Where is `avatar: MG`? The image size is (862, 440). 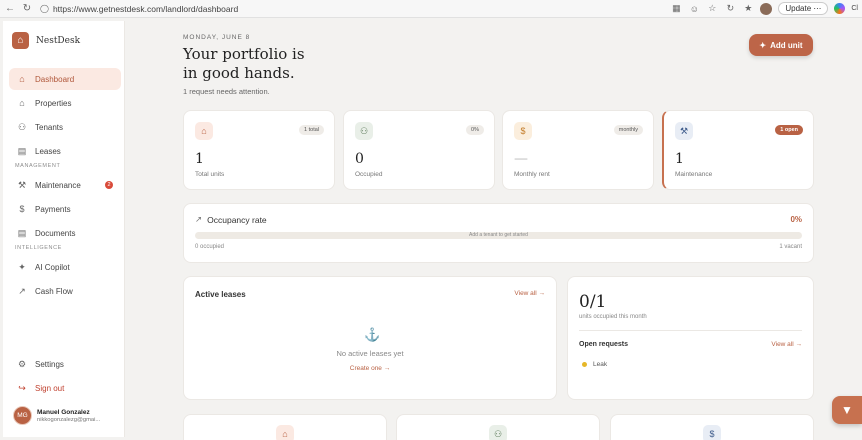
avatar: MG is located at coordinates (22, 415).